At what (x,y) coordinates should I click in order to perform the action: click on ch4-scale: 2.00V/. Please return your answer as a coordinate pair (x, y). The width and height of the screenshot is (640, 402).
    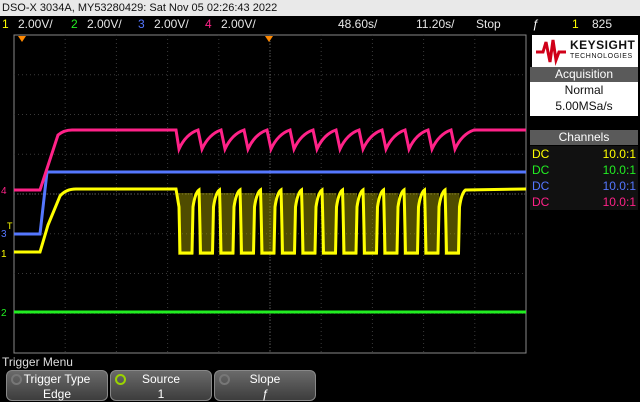
    Looking at the image, I should click on (238, 24).